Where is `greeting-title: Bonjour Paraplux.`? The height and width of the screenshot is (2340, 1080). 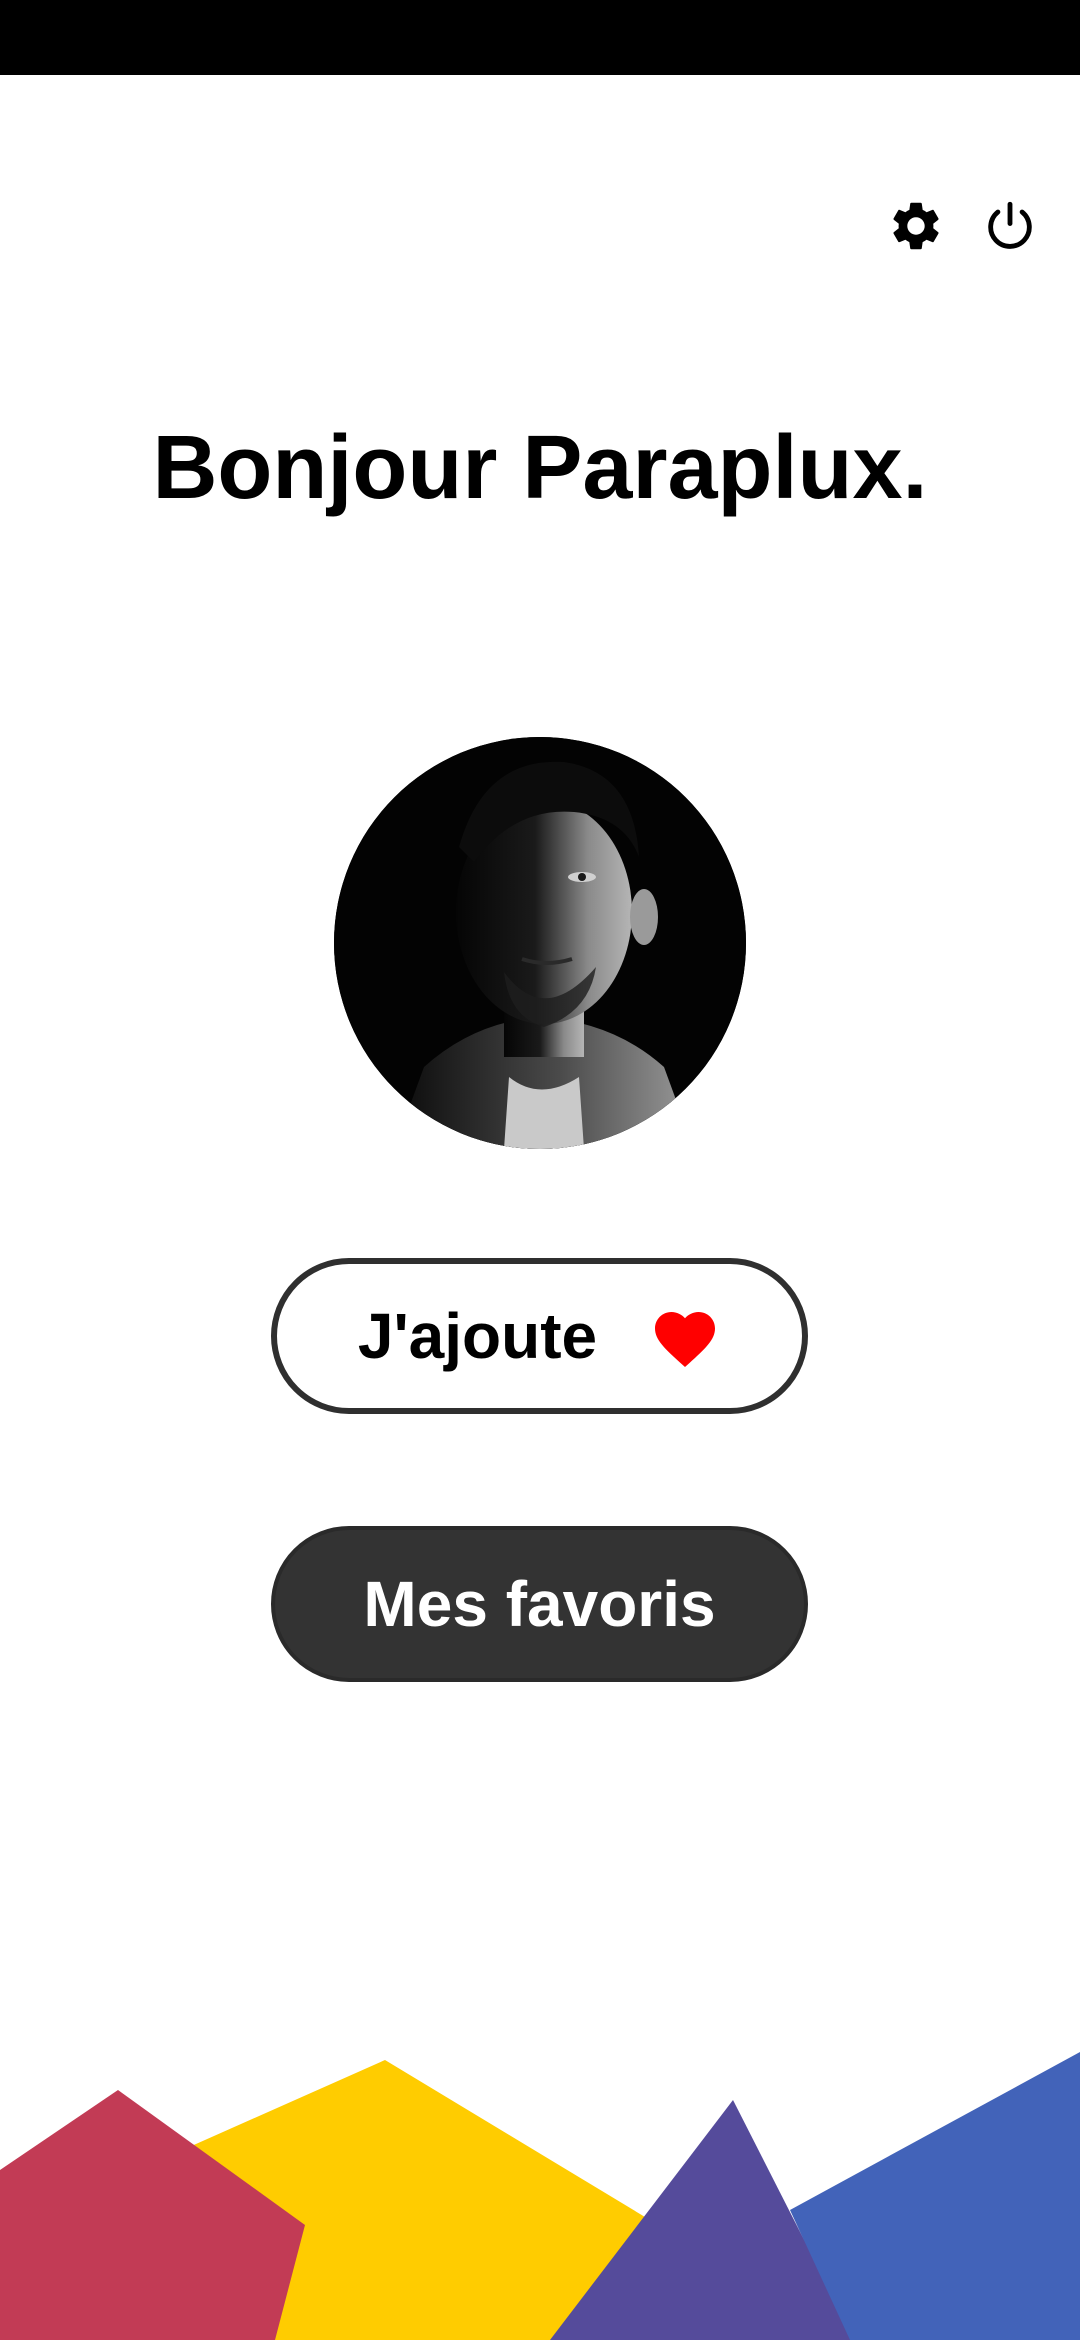
greeting-title: Bonjour Paraplux. is located at coordinates (540, 468).